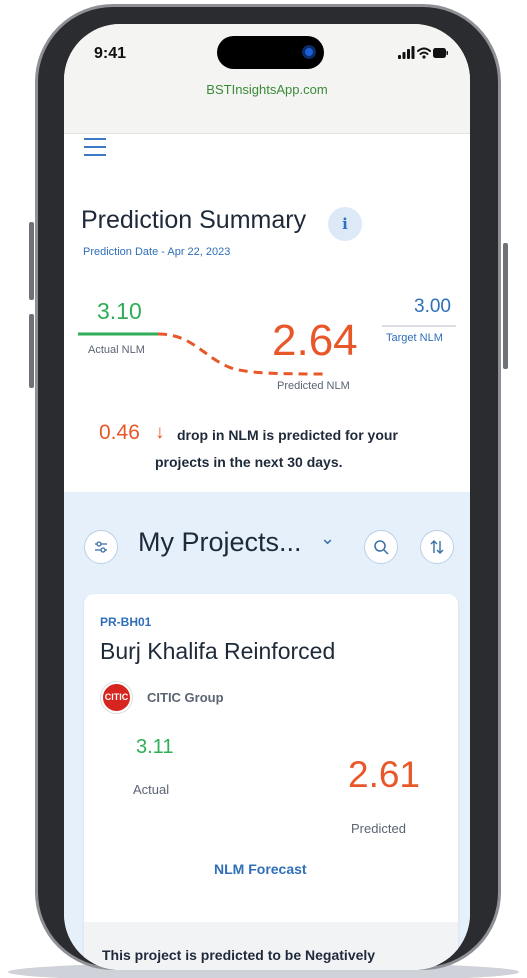 Image resolution: width=527 pixels, height=978 pixels. Describe the element at coordinates (31, 261) in the screenshot. I see `volume-up-button` at that location.